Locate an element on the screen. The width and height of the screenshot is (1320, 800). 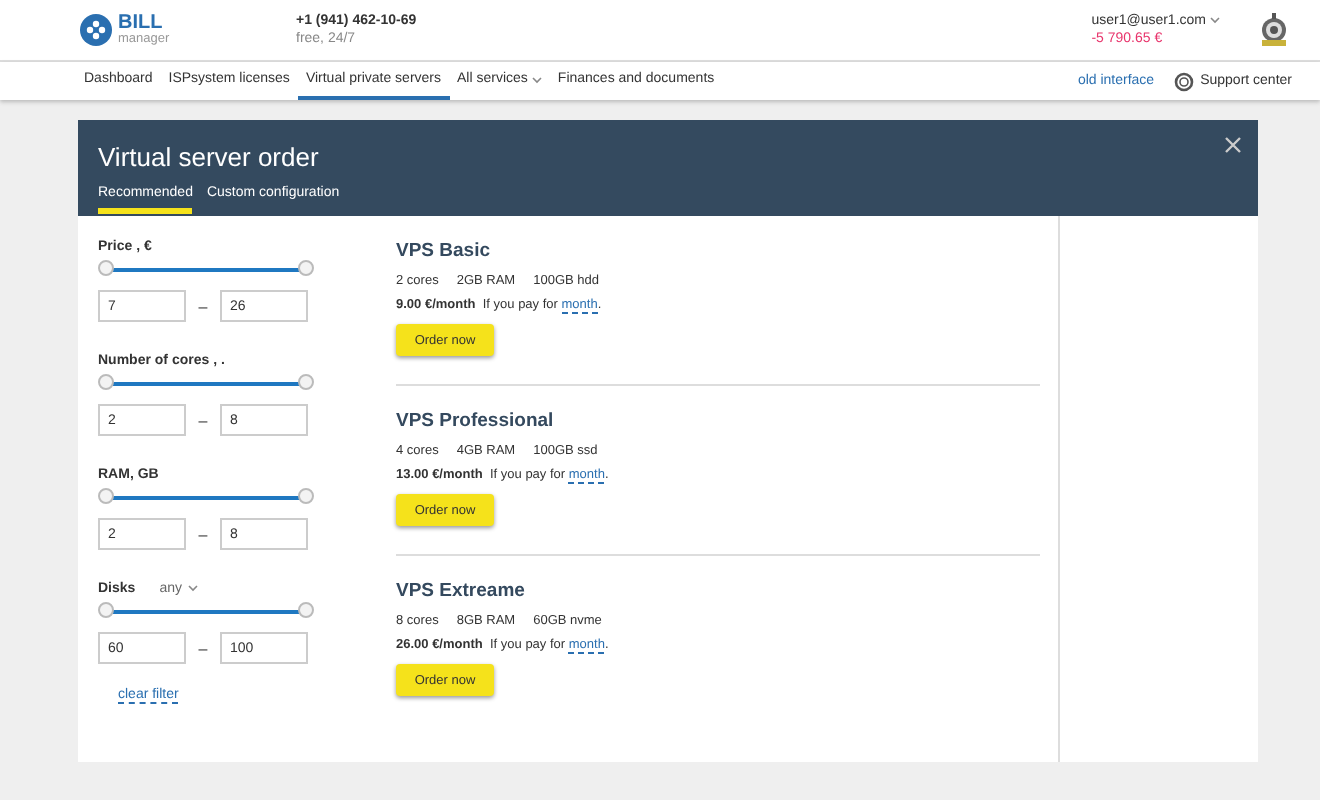
emblem-icon is located at coordinates (1274, 30).